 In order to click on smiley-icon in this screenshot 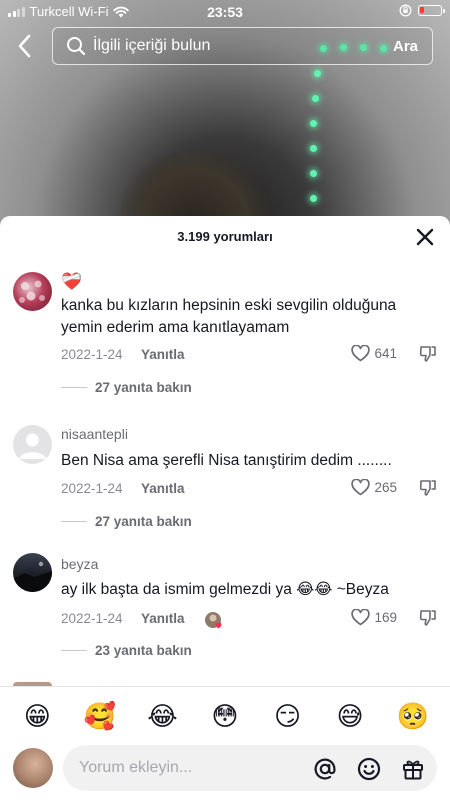, I will do `click(369, 769)`.